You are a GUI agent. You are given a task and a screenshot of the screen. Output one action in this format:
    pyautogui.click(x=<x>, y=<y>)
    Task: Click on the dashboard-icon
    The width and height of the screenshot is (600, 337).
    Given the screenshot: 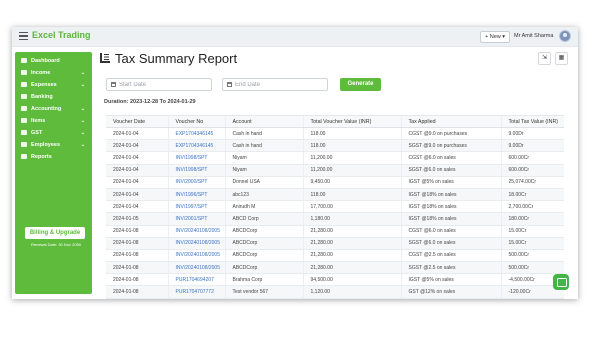 What is the action you would take?
    pyautogui.click(x=24, y=61)
    